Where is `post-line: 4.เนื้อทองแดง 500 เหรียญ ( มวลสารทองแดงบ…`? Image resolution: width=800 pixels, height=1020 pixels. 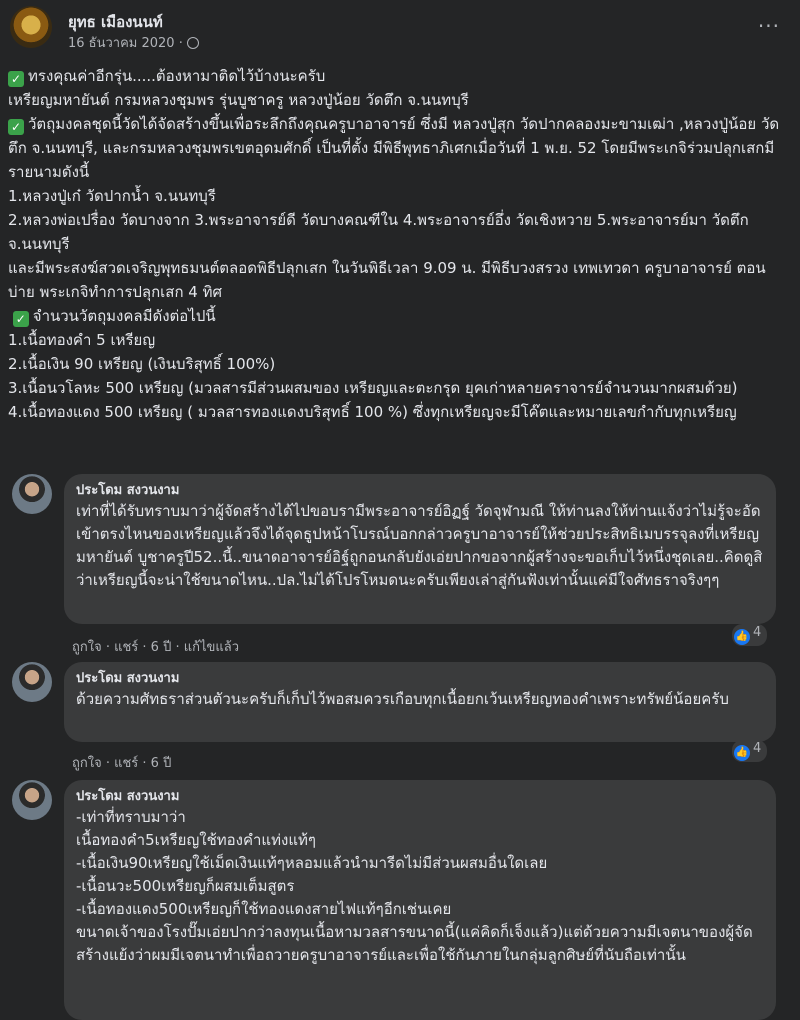 post-line: 4.เนื้อทองแดง 500 เหรียญ ( มวลสารทองแดงบ… is located at coordinates (372, 412).